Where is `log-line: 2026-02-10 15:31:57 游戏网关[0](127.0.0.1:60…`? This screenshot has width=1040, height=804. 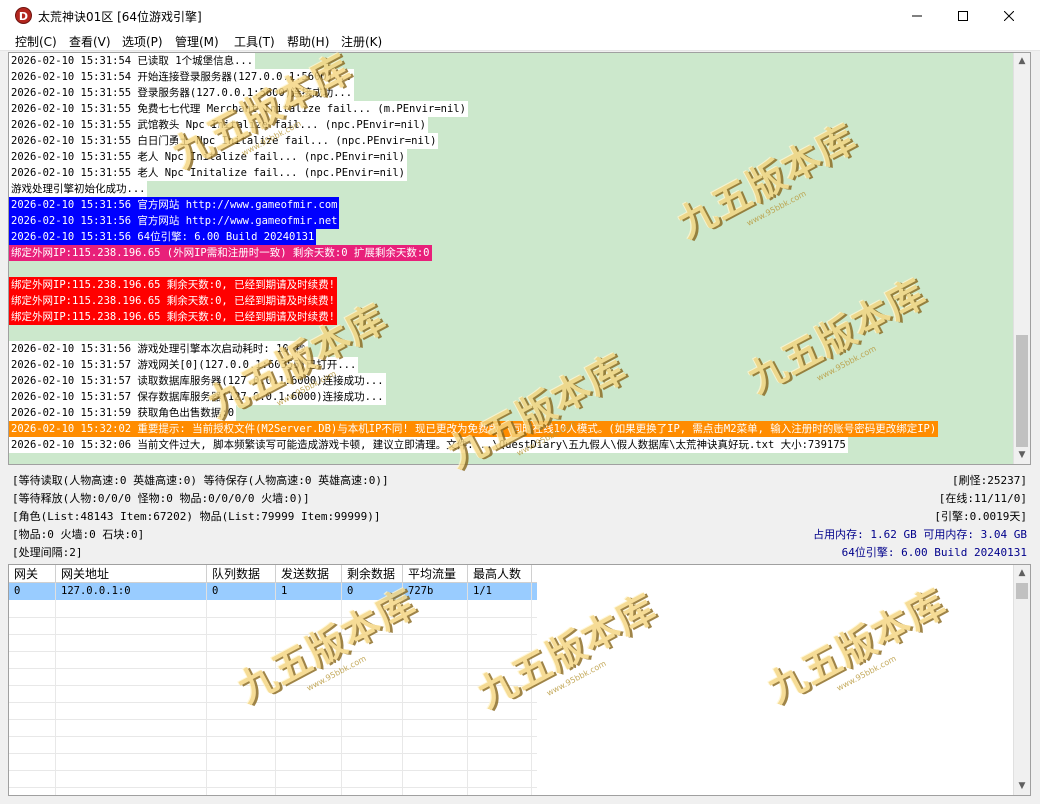 log-line: 2026-02-10 15:31:57 游戏网关[0](127.0.0.1:60… is located at coordinates (184, 365).